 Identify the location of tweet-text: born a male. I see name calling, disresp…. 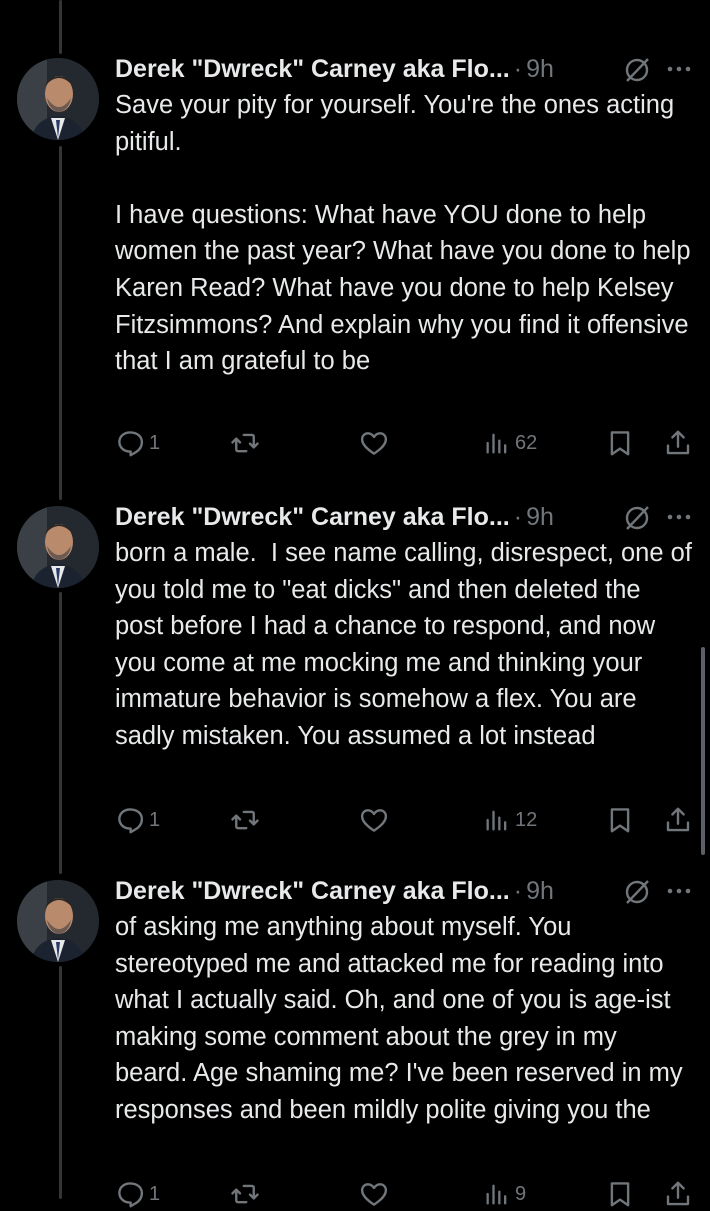
(407, 644).